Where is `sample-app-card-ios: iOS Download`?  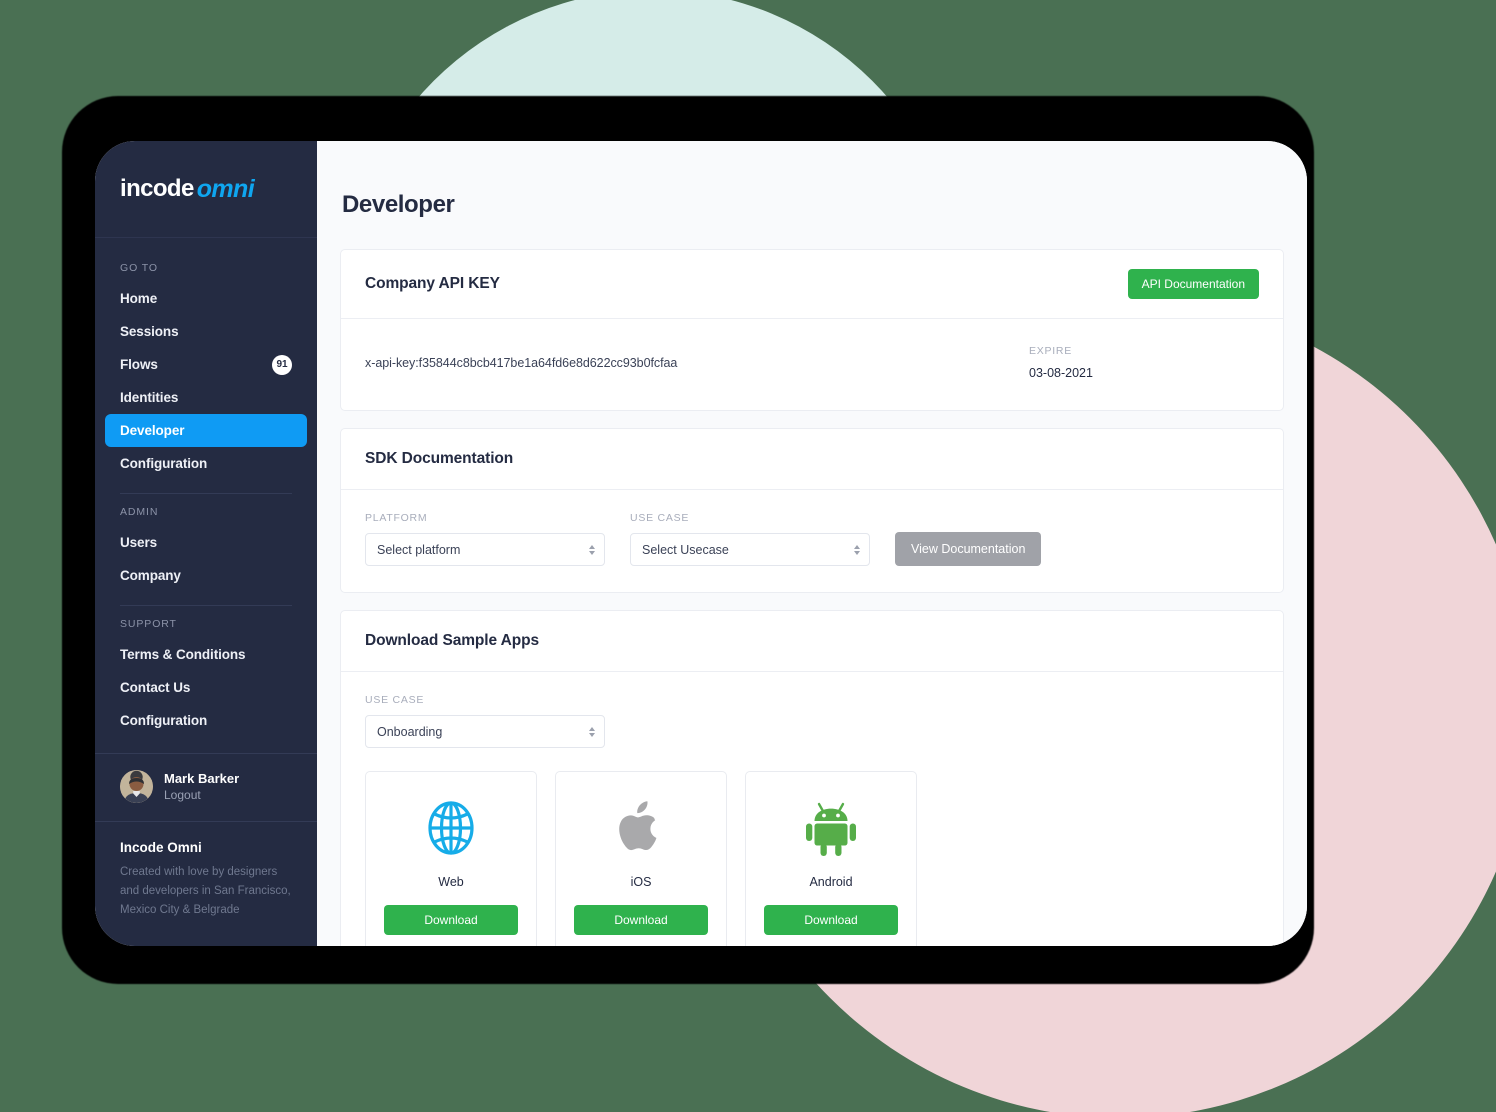
sample-app-card-ios: iOS Download is located at coordinates (641, 858).